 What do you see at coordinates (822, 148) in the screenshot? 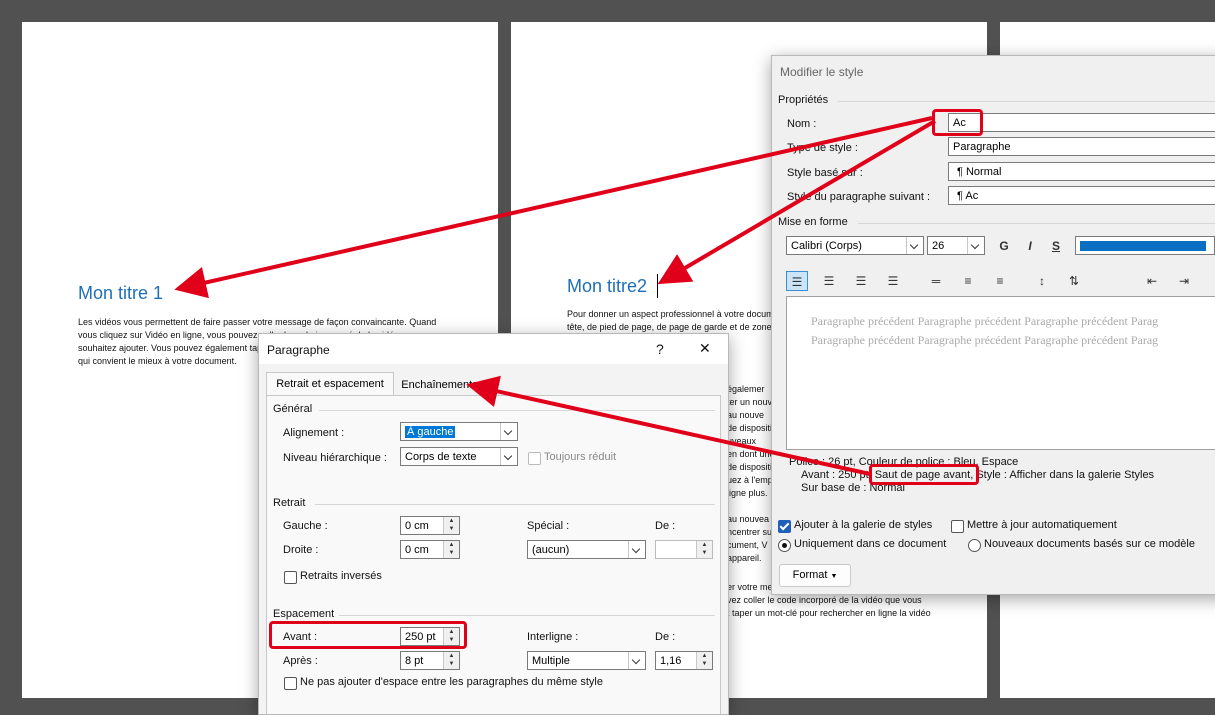
I see `type-style-label: Type de style :` at bounding box center [822, 148].